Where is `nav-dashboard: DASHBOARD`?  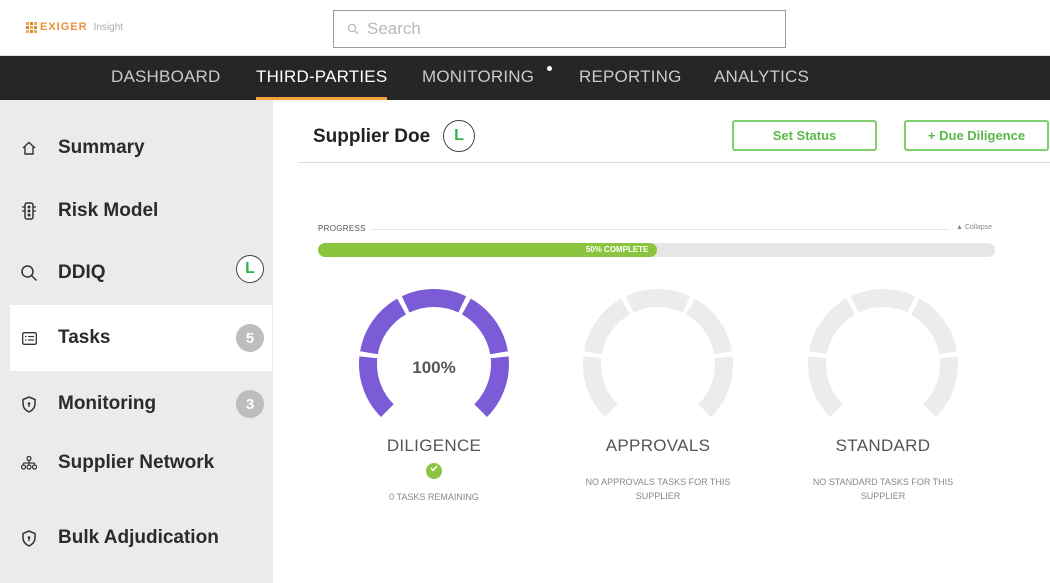
nav-dashboard: DASHBOARD is located at coordinates (166, 77).